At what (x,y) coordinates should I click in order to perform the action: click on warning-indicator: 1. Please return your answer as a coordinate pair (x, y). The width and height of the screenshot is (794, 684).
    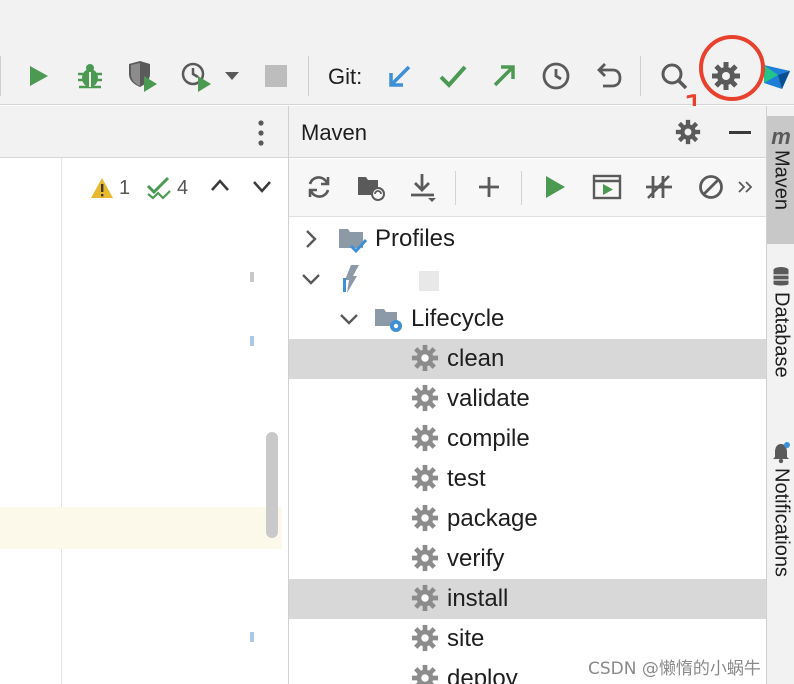
    Looking at the image, I should click on (110, 188).